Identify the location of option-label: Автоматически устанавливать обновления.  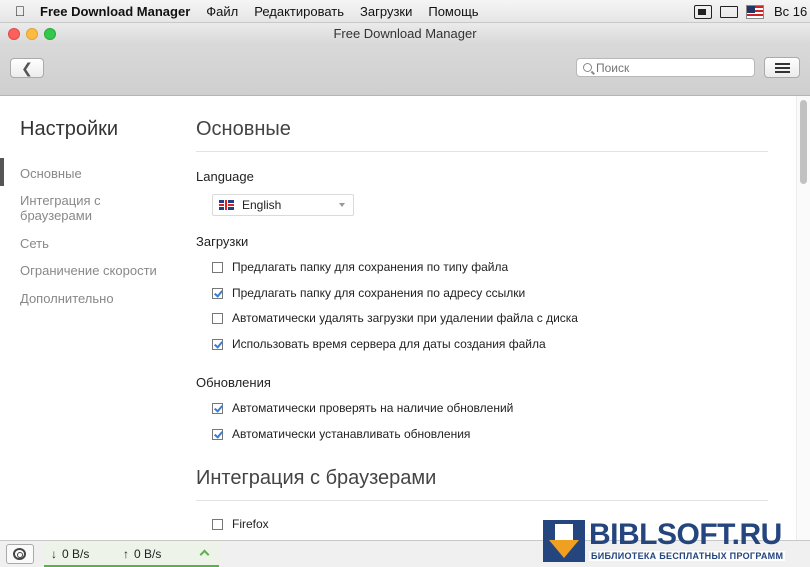
(351, 434).